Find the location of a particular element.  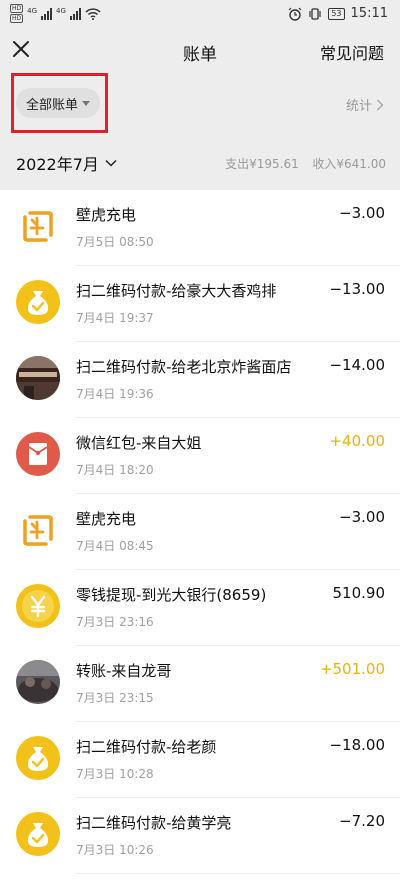

transaction-amount: −18.00 is located at coordinates (357, 745).